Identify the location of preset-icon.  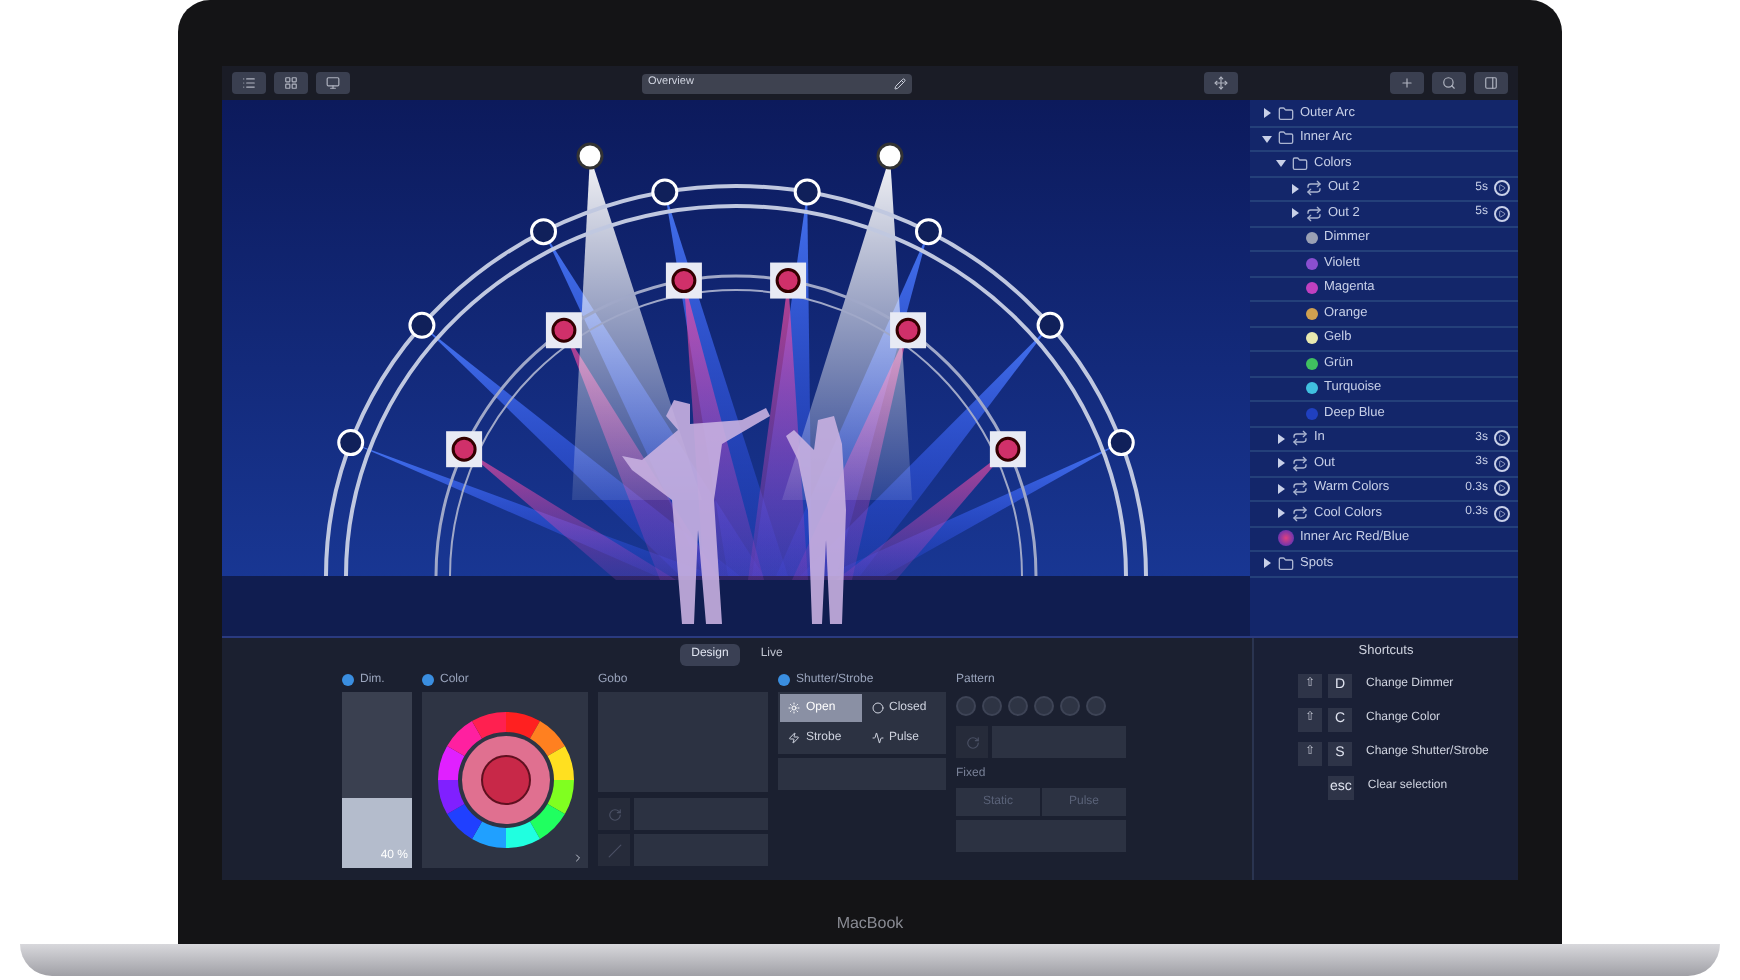
(1286, 538).